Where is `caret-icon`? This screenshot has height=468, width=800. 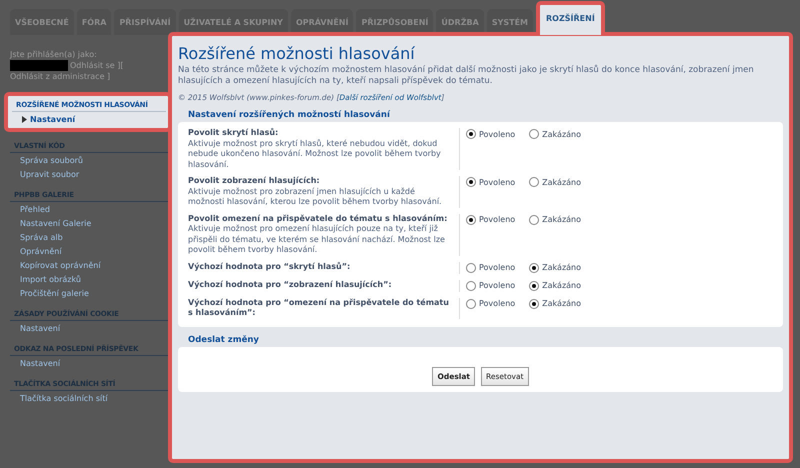
caret-icon is located at coordinates (24, 120).